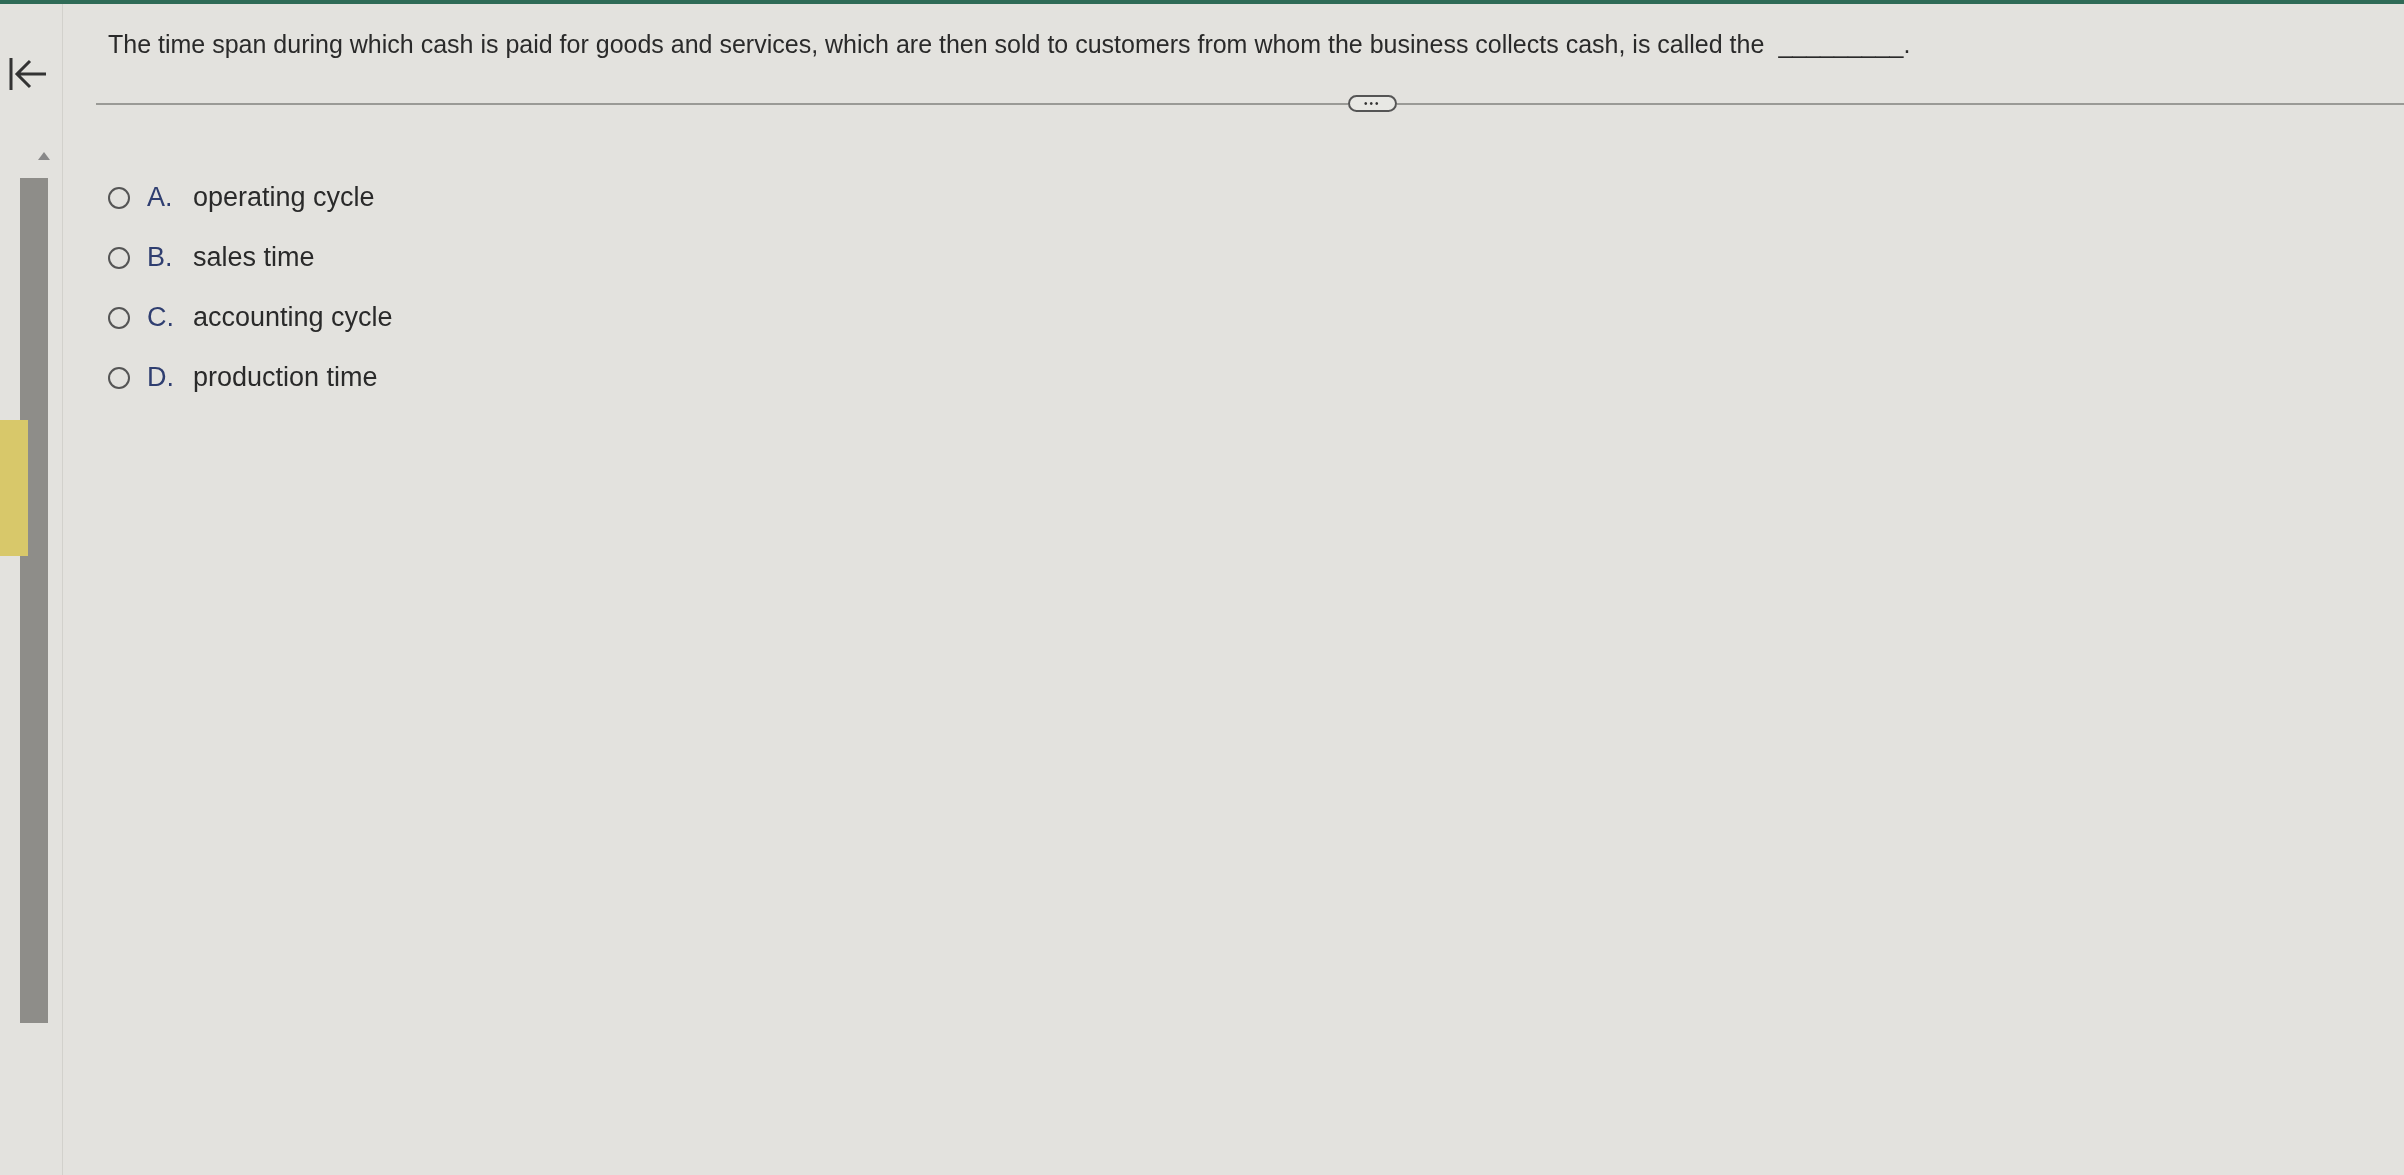  I want to click on question-text: The time span during which cash is paid for goods and services, which are then sold to customers from whom the business collects cash, is called the, so click(936, 44).